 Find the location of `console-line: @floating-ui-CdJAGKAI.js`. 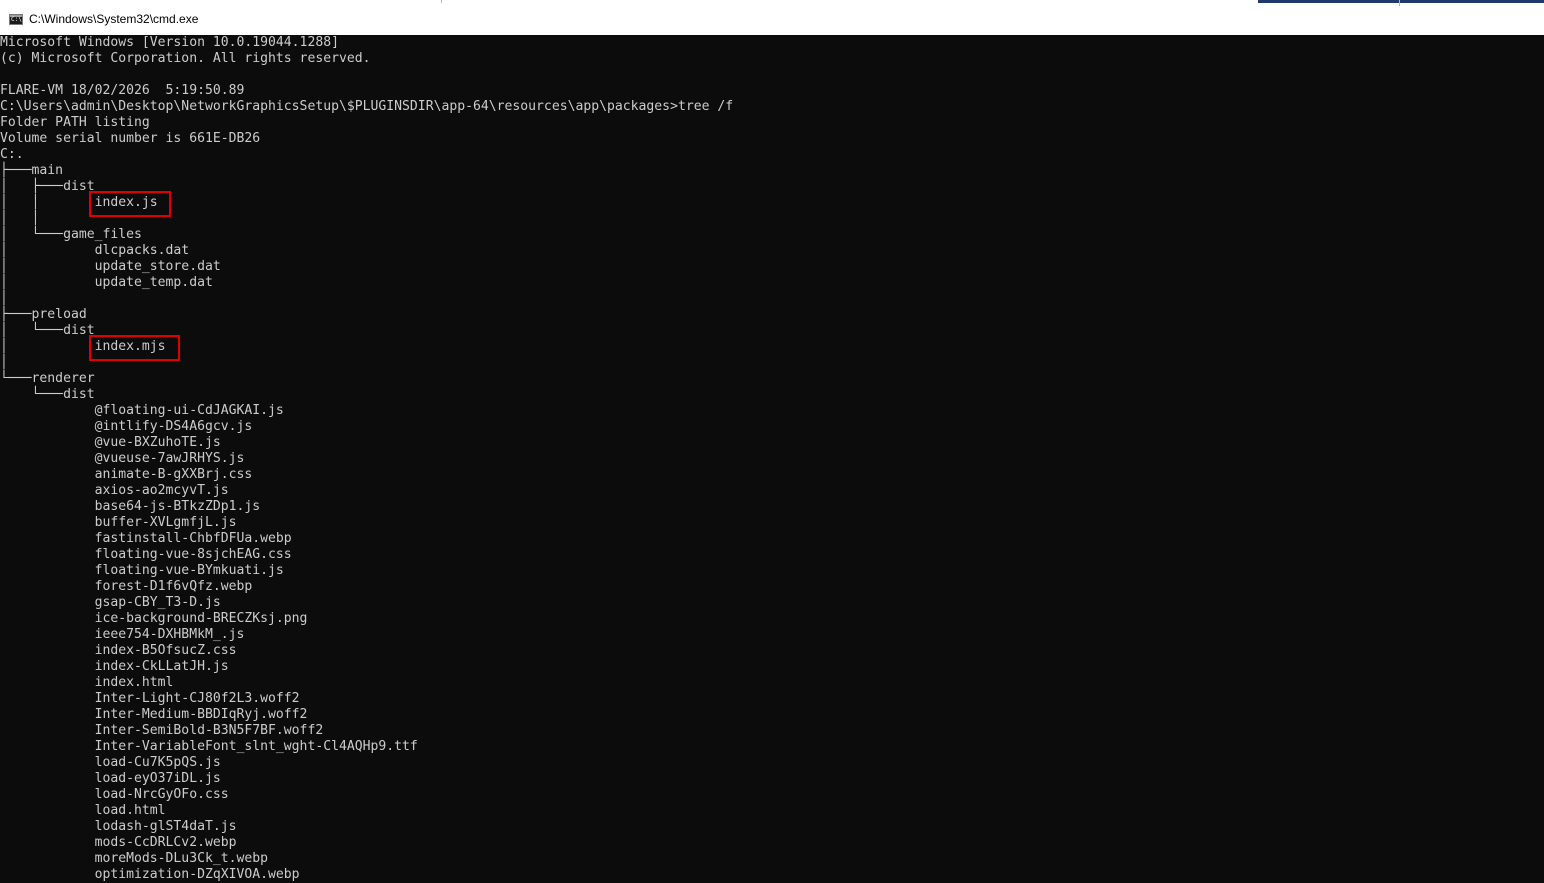

console-line: @floating-ui-CdJAGKAI.js is located at coordinates (142, 410).